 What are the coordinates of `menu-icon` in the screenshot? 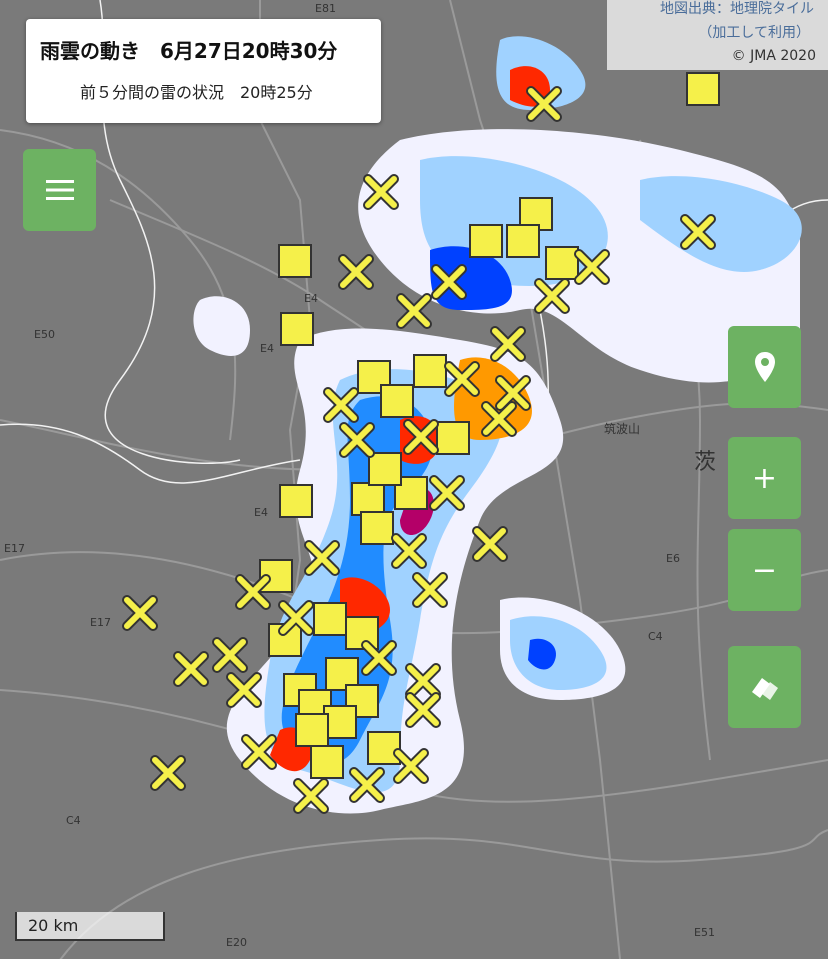 It's located at (59, 190).